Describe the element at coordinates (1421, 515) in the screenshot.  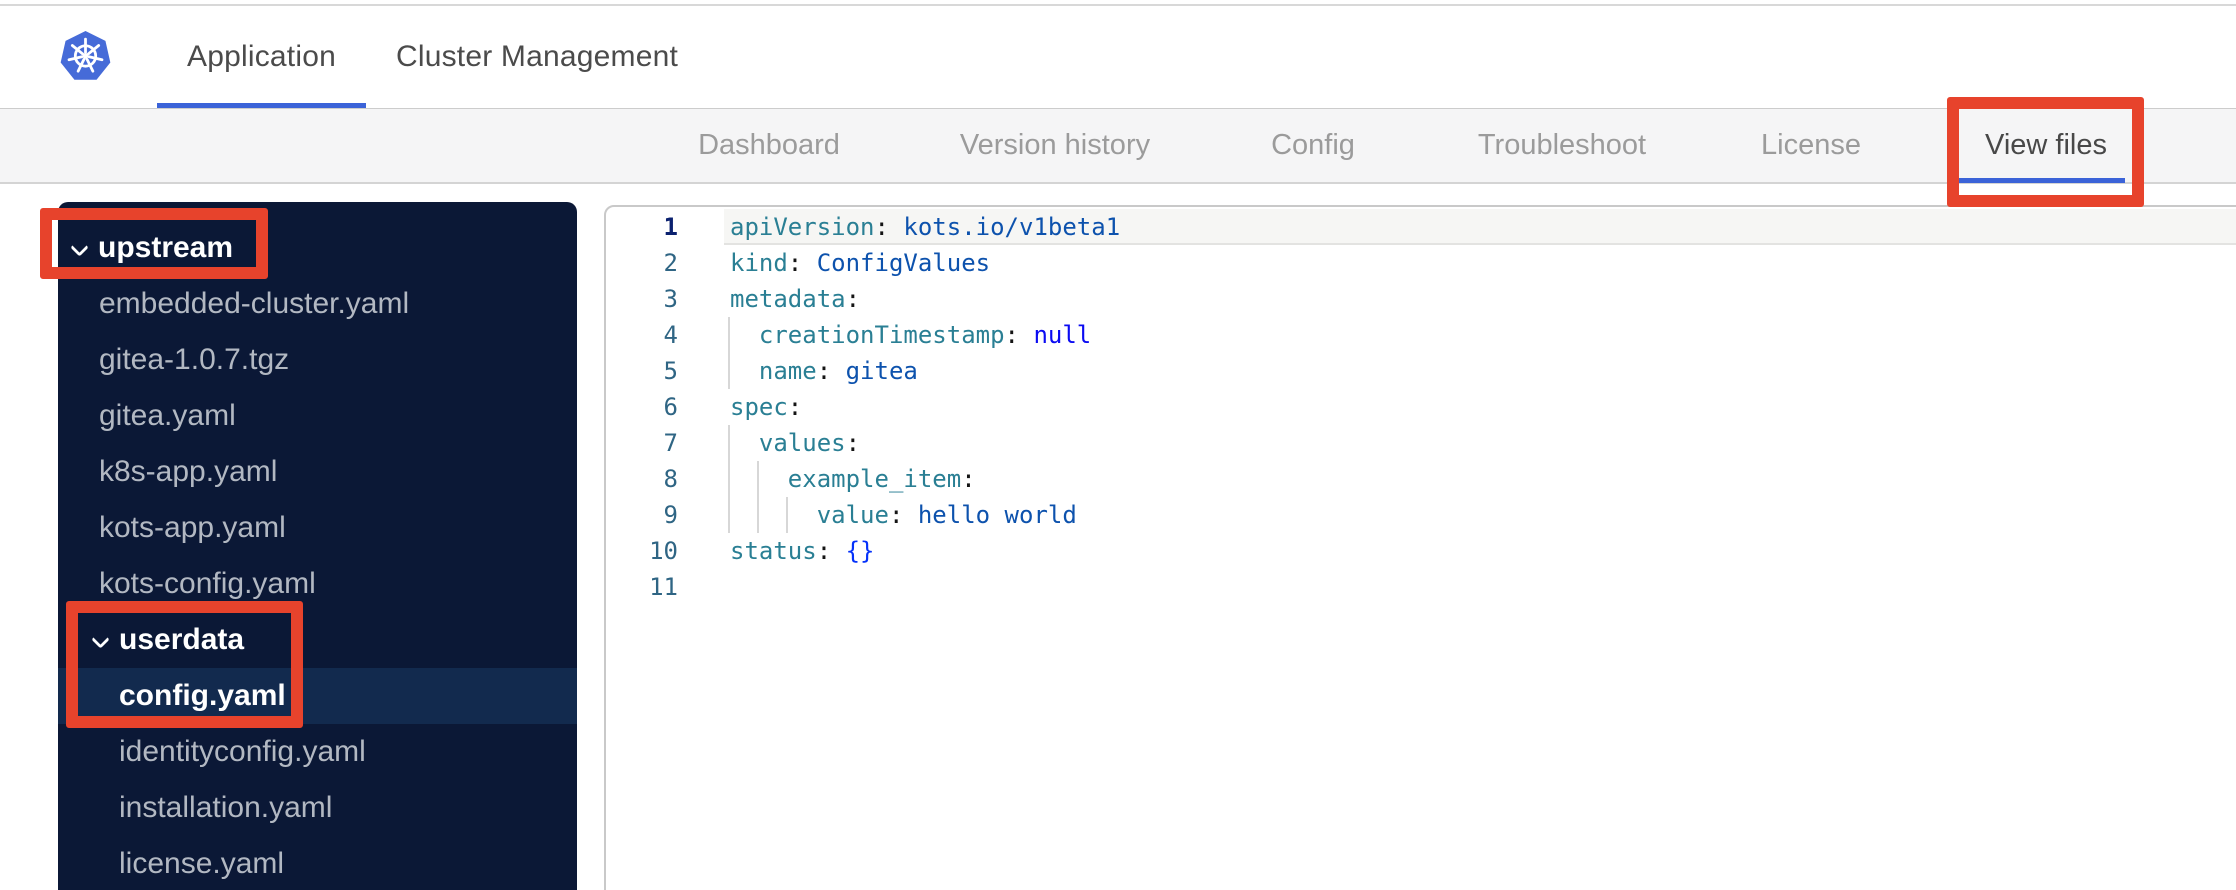
I see `code-line-9: 9 value: hello world` at that location.